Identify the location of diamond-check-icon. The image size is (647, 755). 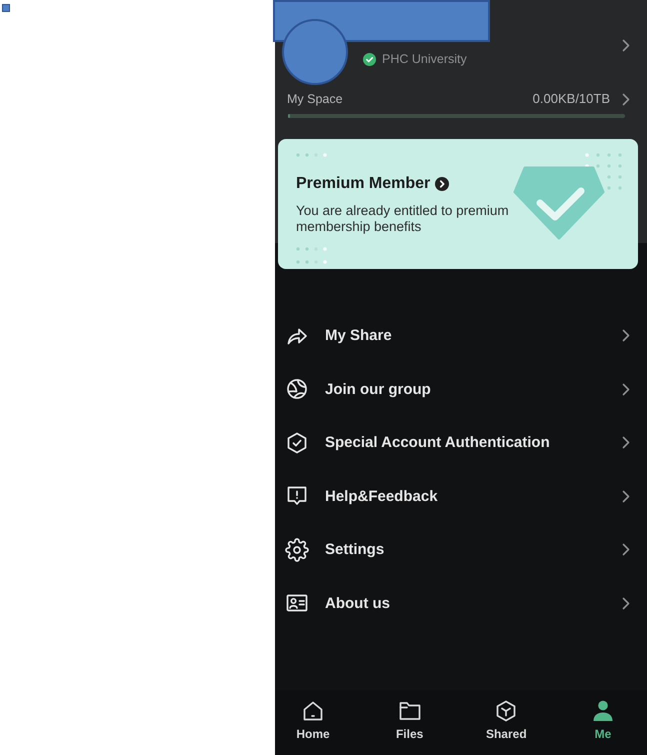
(559, 203).